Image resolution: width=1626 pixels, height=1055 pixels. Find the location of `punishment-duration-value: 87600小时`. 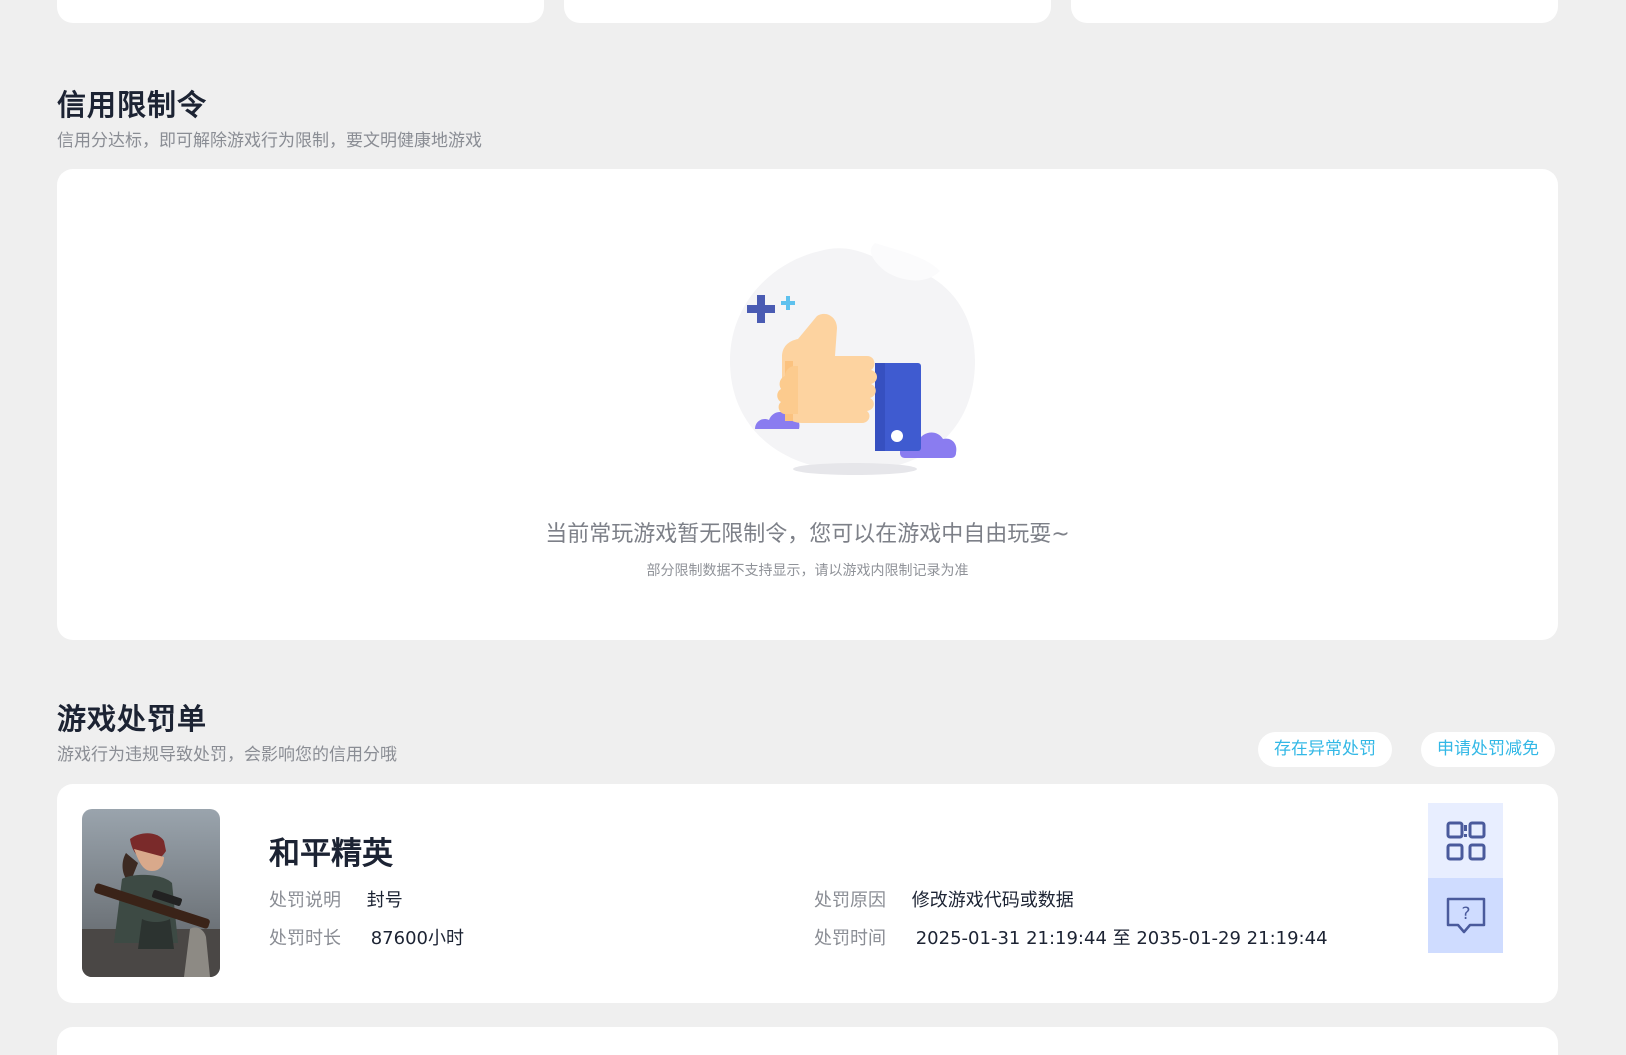

punishment-duration-value: 87600小时 is located at coordinates (417, 938).